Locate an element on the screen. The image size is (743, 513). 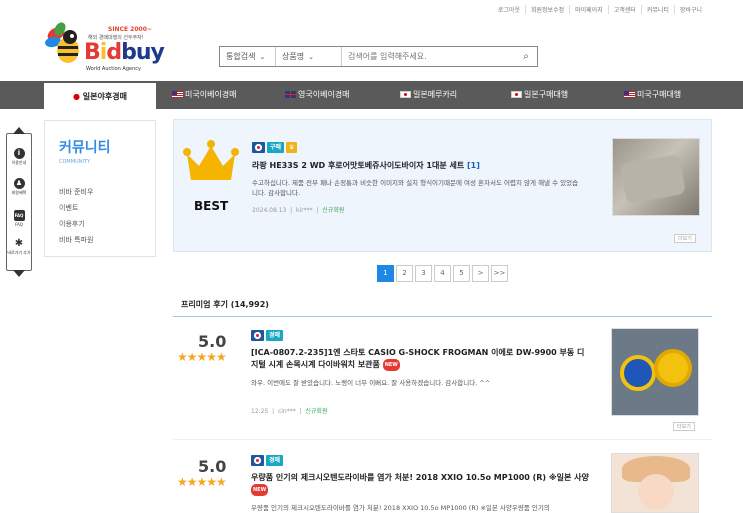
quick-label: 이용안내 is located at coordinates (19, 162).